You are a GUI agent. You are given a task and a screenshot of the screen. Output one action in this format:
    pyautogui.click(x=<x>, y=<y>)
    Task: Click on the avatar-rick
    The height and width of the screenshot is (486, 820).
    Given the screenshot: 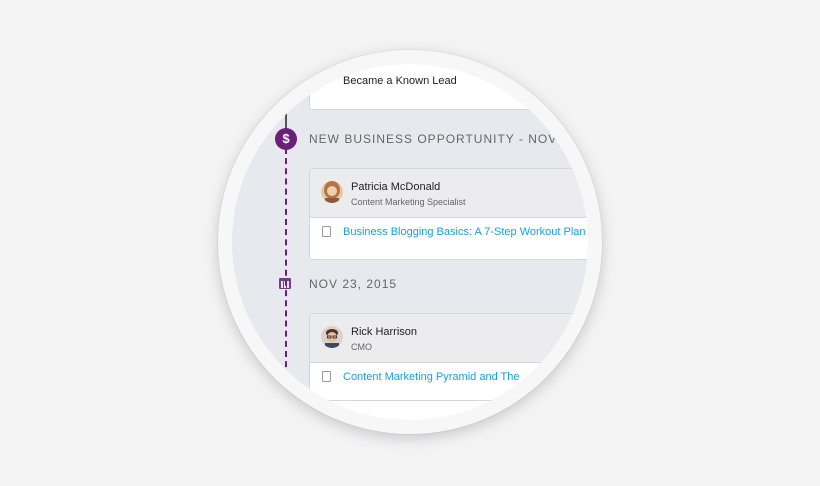 What is the action you would take?
    pyautogui.click(x=332, y=337)
    